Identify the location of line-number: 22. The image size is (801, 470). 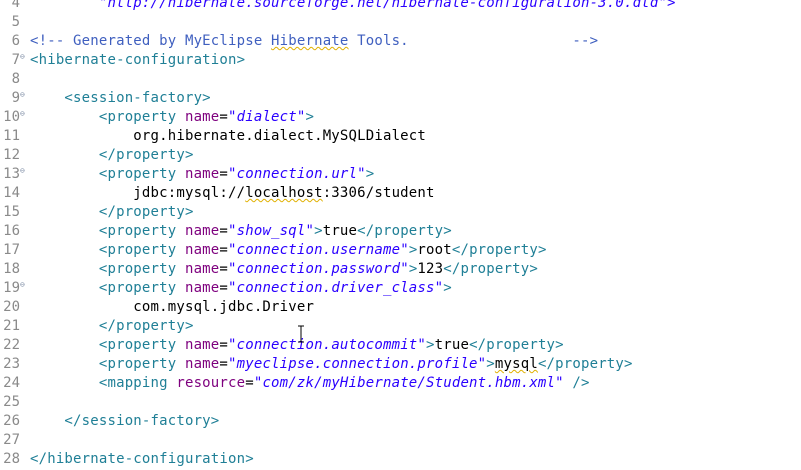
(11, 345).